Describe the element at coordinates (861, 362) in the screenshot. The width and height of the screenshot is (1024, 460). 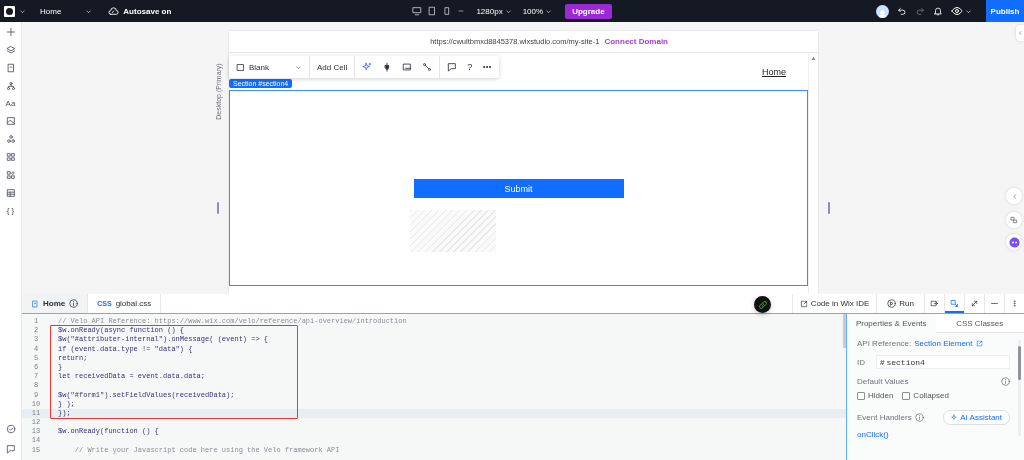
I see `id-label: ID` at that location.